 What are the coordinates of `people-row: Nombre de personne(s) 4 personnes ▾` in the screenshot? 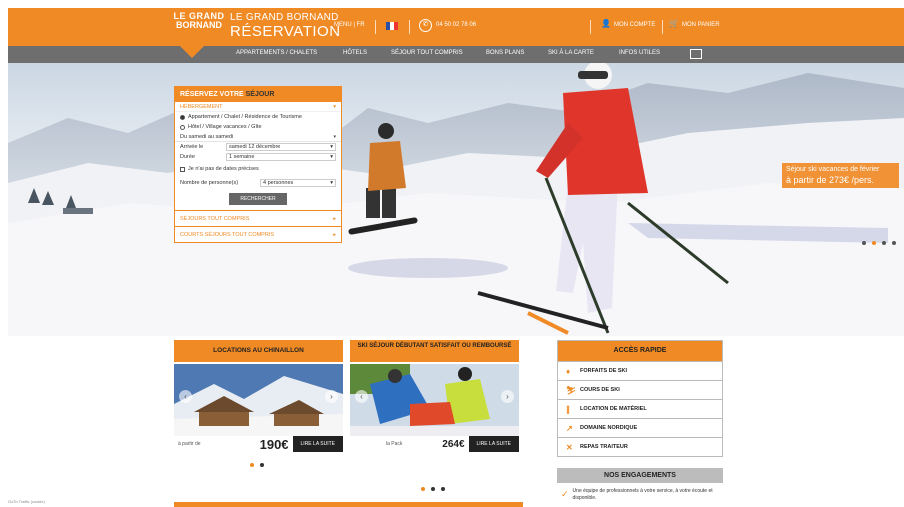 It's located at (258, 183).